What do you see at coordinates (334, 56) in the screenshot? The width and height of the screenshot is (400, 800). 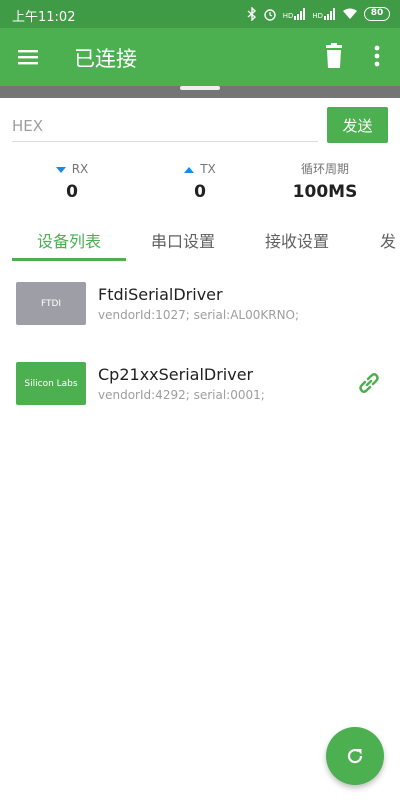 I see `trash-icon` at bounding box center [334, 56].